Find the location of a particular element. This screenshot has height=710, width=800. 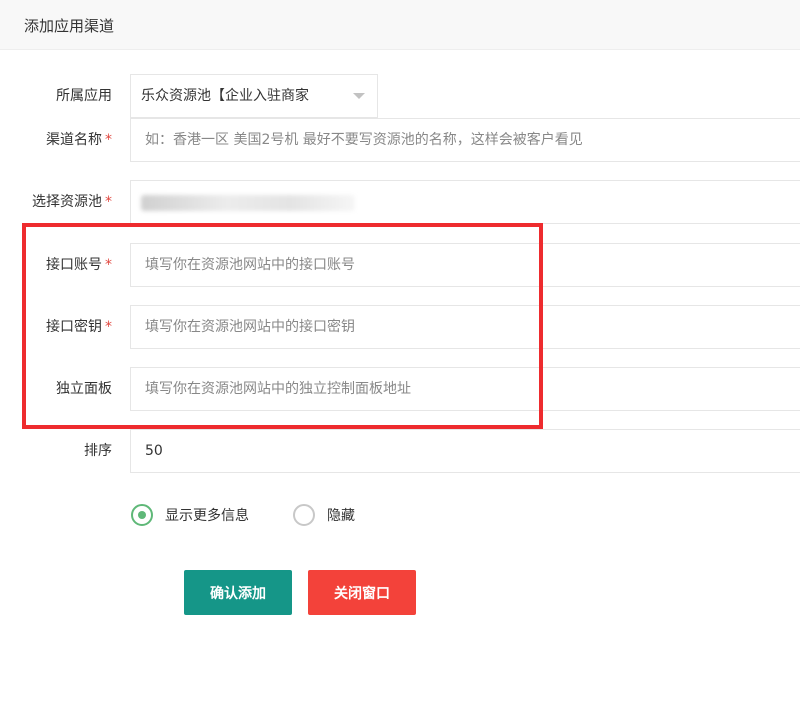

sort-label: 排序 is located at coordinates (98, 451).